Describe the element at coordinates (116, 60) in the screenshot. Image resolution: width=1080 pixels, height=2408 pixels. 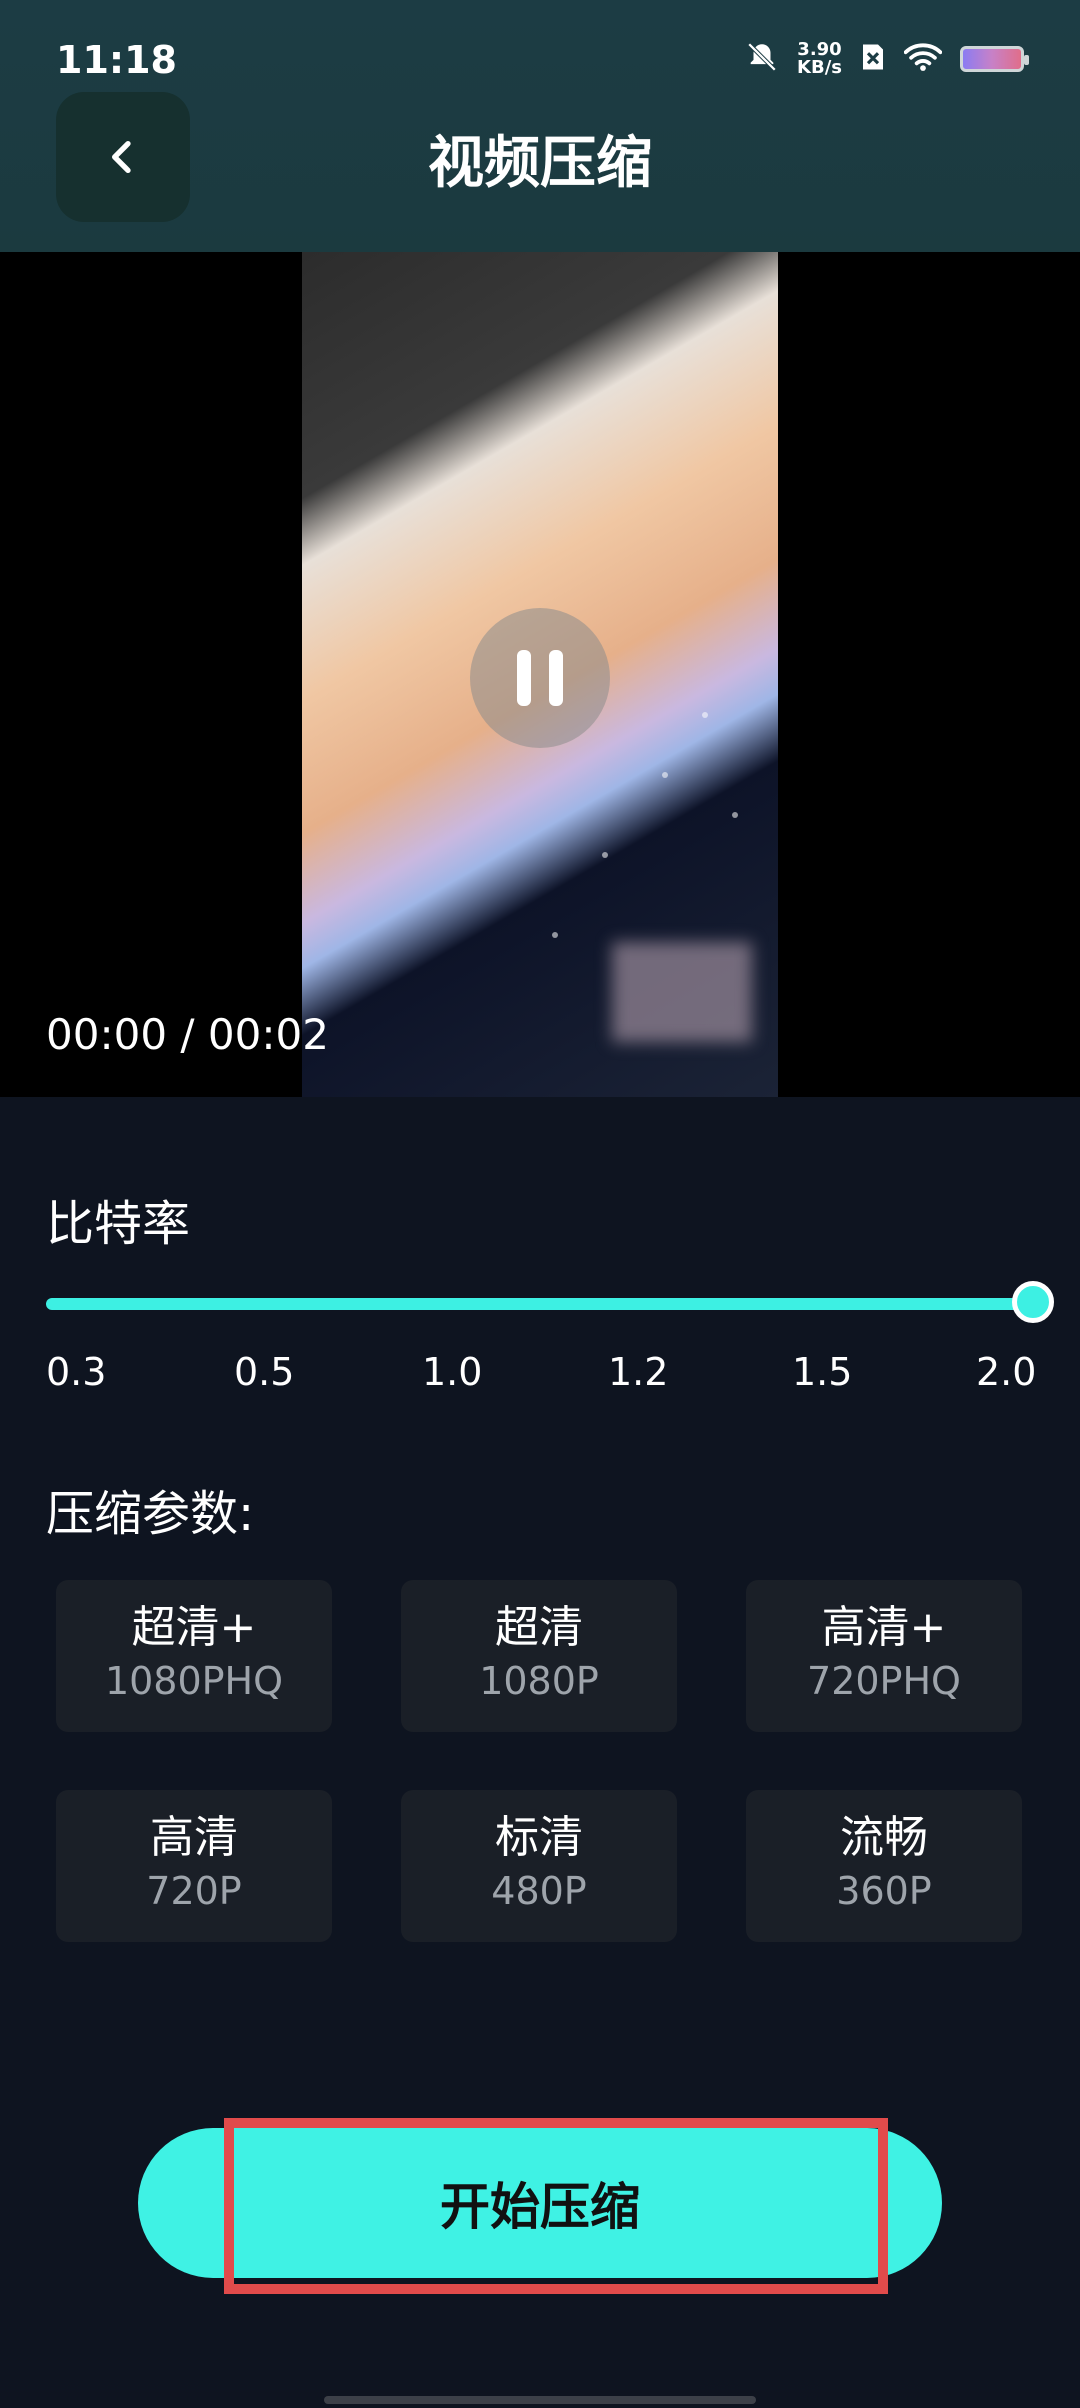
I see `status-time: 11:18` at that location.